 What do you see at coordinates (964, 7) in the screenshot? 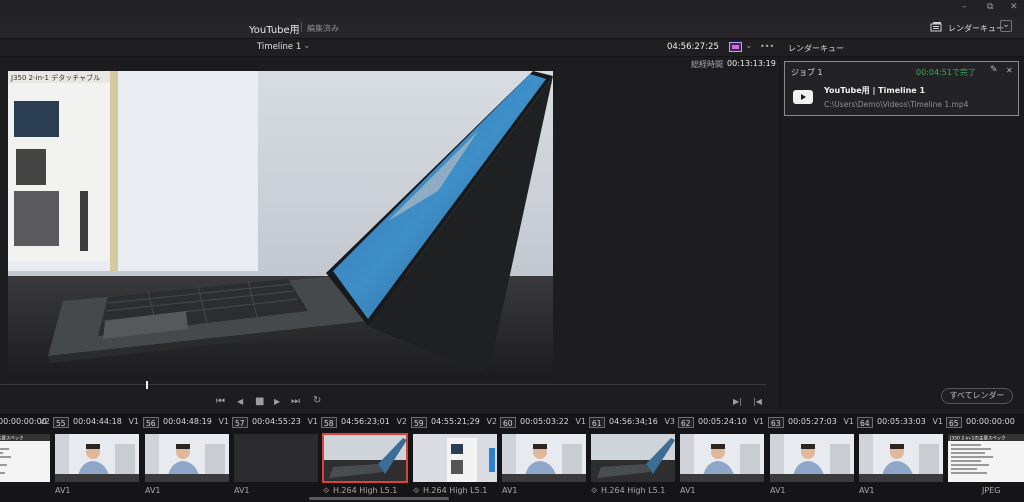
I see `minimize-button: –` at bounding box center [964, 7].